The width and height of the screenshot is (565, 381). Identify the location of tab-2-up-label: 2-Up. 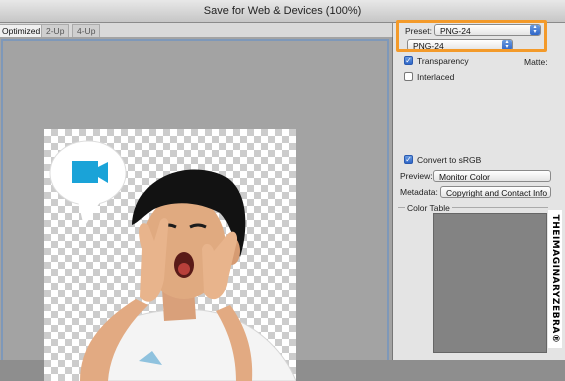
(55, 31).